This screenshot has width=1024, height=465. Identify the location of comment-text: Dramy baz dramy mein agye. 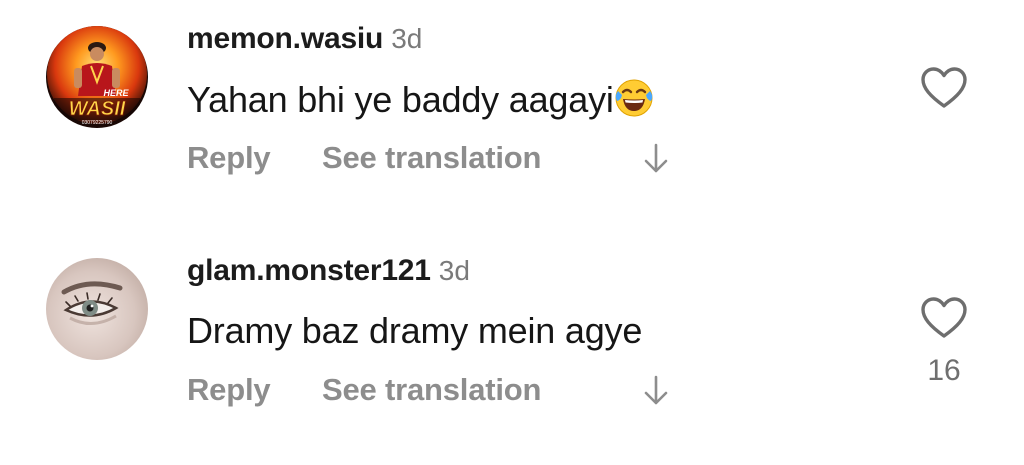
(415, 330).